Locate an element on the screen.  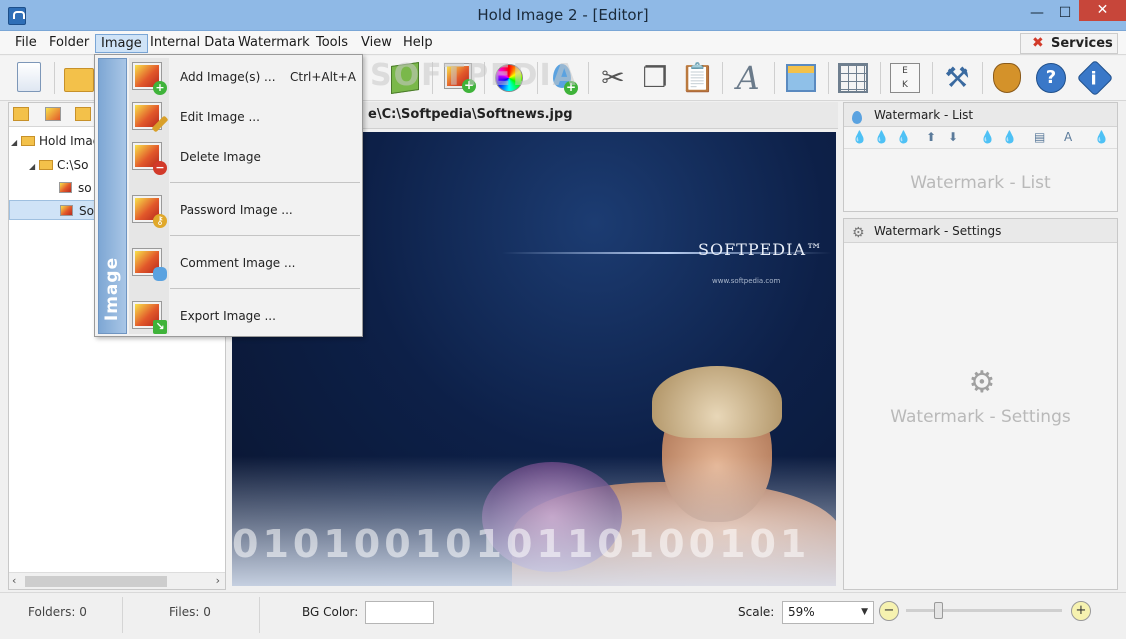
keyboard-button: EK is located at coordinates (905, 78).